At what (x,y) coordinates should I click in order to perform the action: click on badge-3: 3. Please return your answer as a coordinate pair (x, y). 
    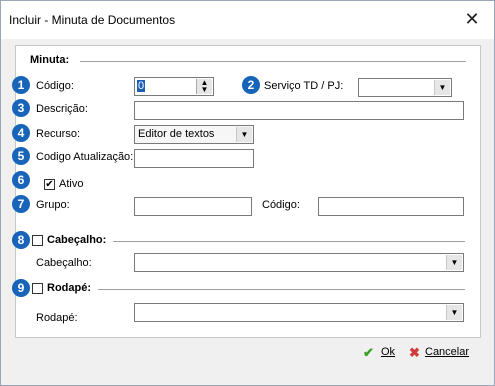
    Looking at the image, I should click on (21, 108).